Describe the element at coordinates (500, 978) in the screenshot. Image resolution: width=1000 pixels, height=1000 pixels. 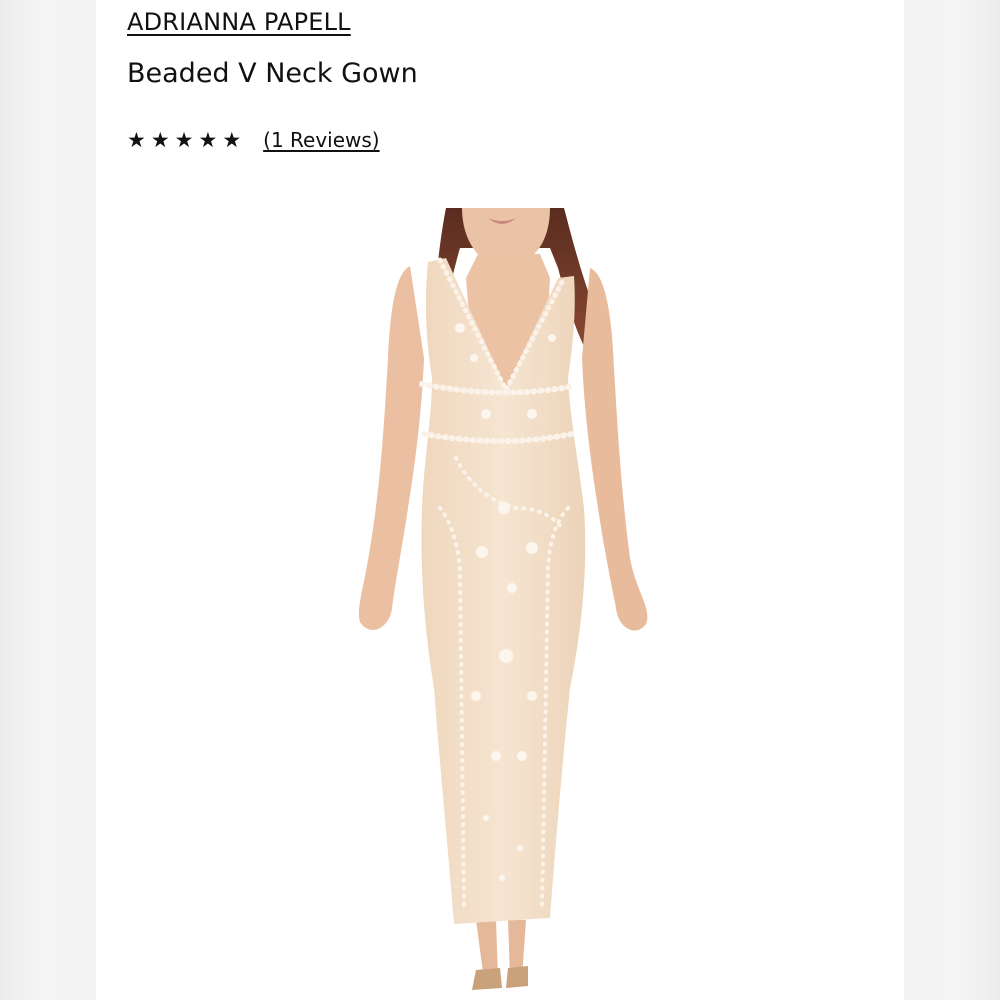
I see `model-shoes` at that location.